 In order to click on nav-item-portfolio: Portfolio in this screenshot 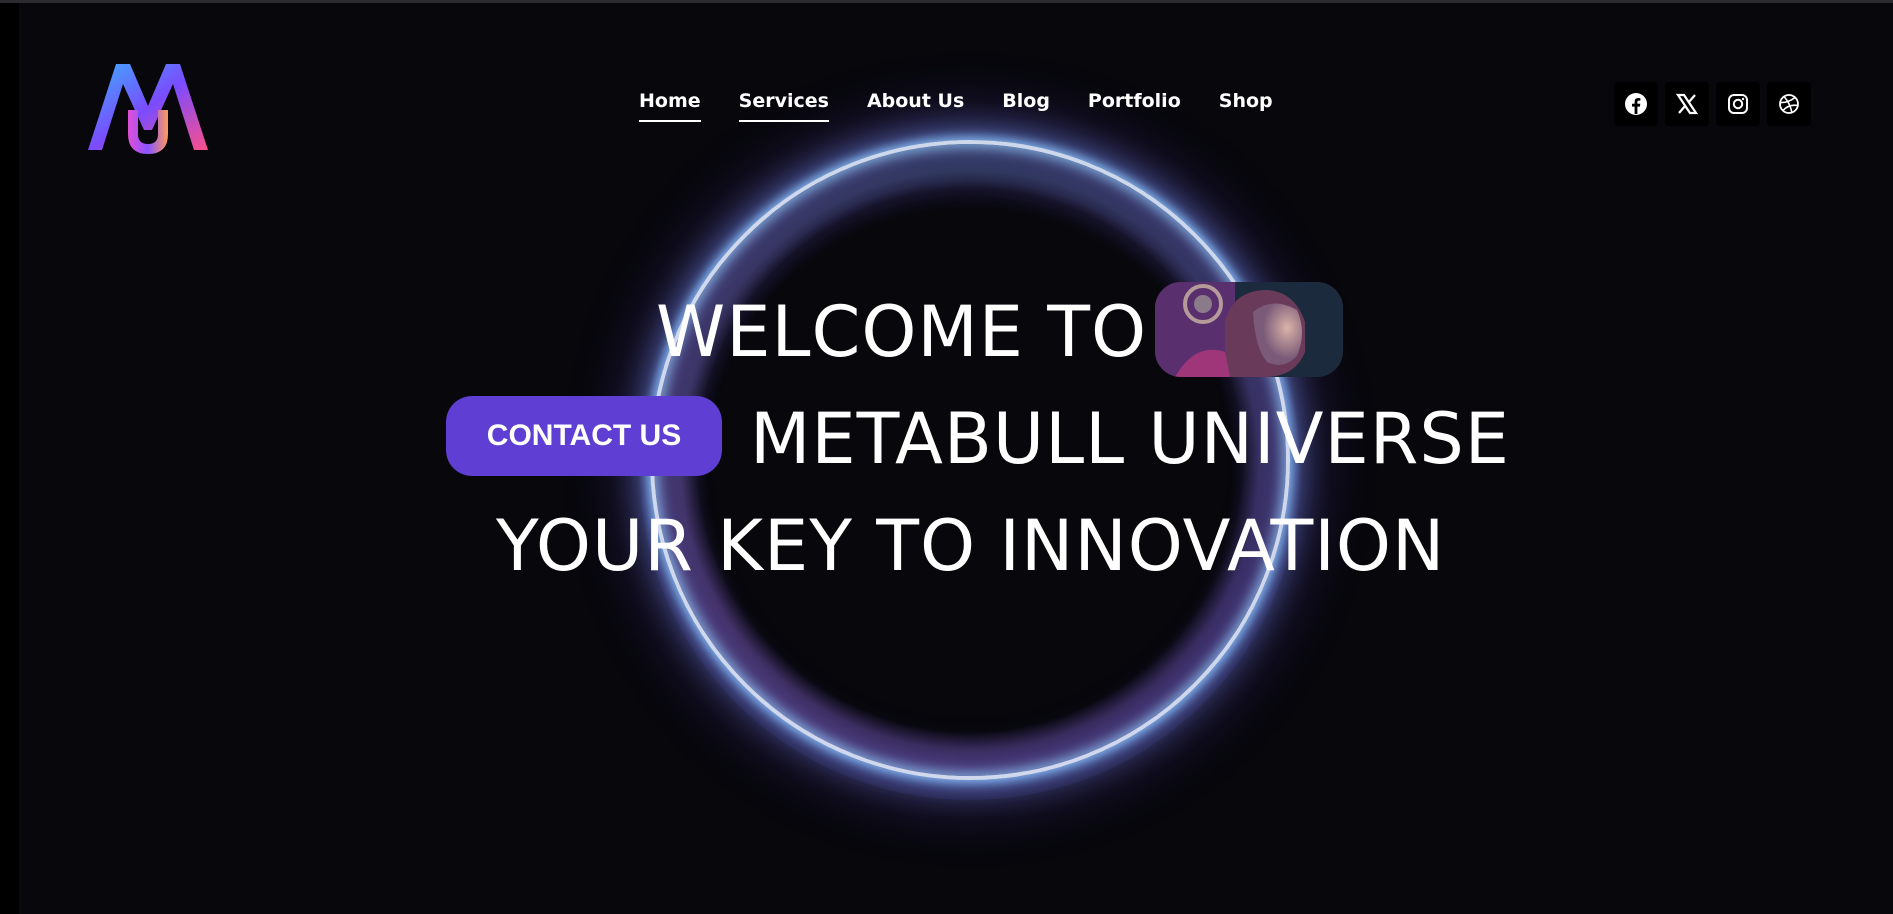, I will do `click(1134, 104)`.